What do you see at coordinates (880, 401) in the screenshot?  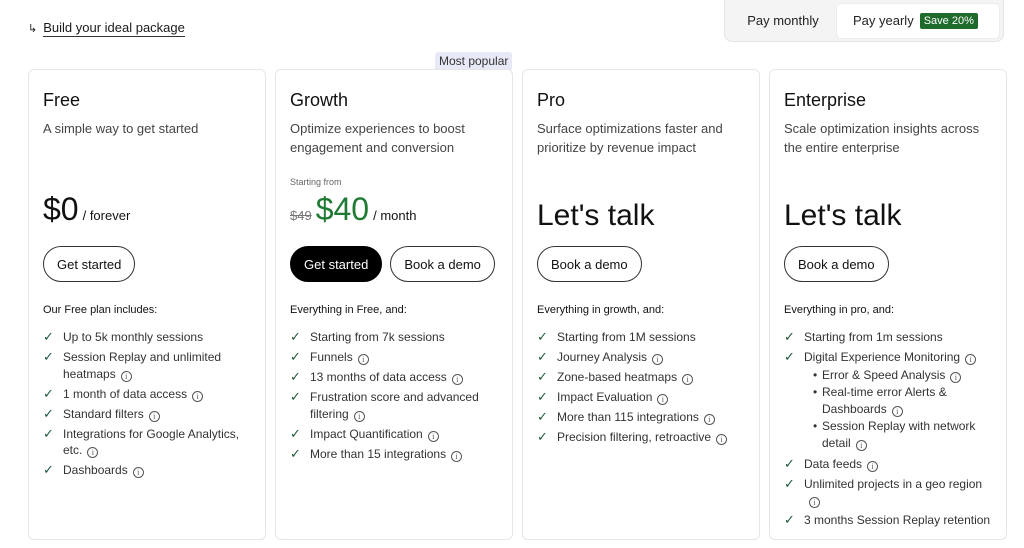 I see `sub-feature-item: • Real-time error Alerts & Dashboards i` at bounding box center [880, 401].